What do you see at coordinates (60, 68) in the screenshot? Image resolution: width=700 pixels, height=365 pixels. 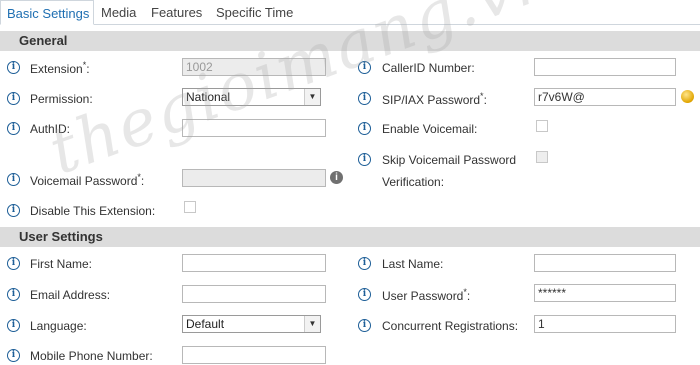 I see `extension-label: Extension*:` at bounding box center [60, 68].